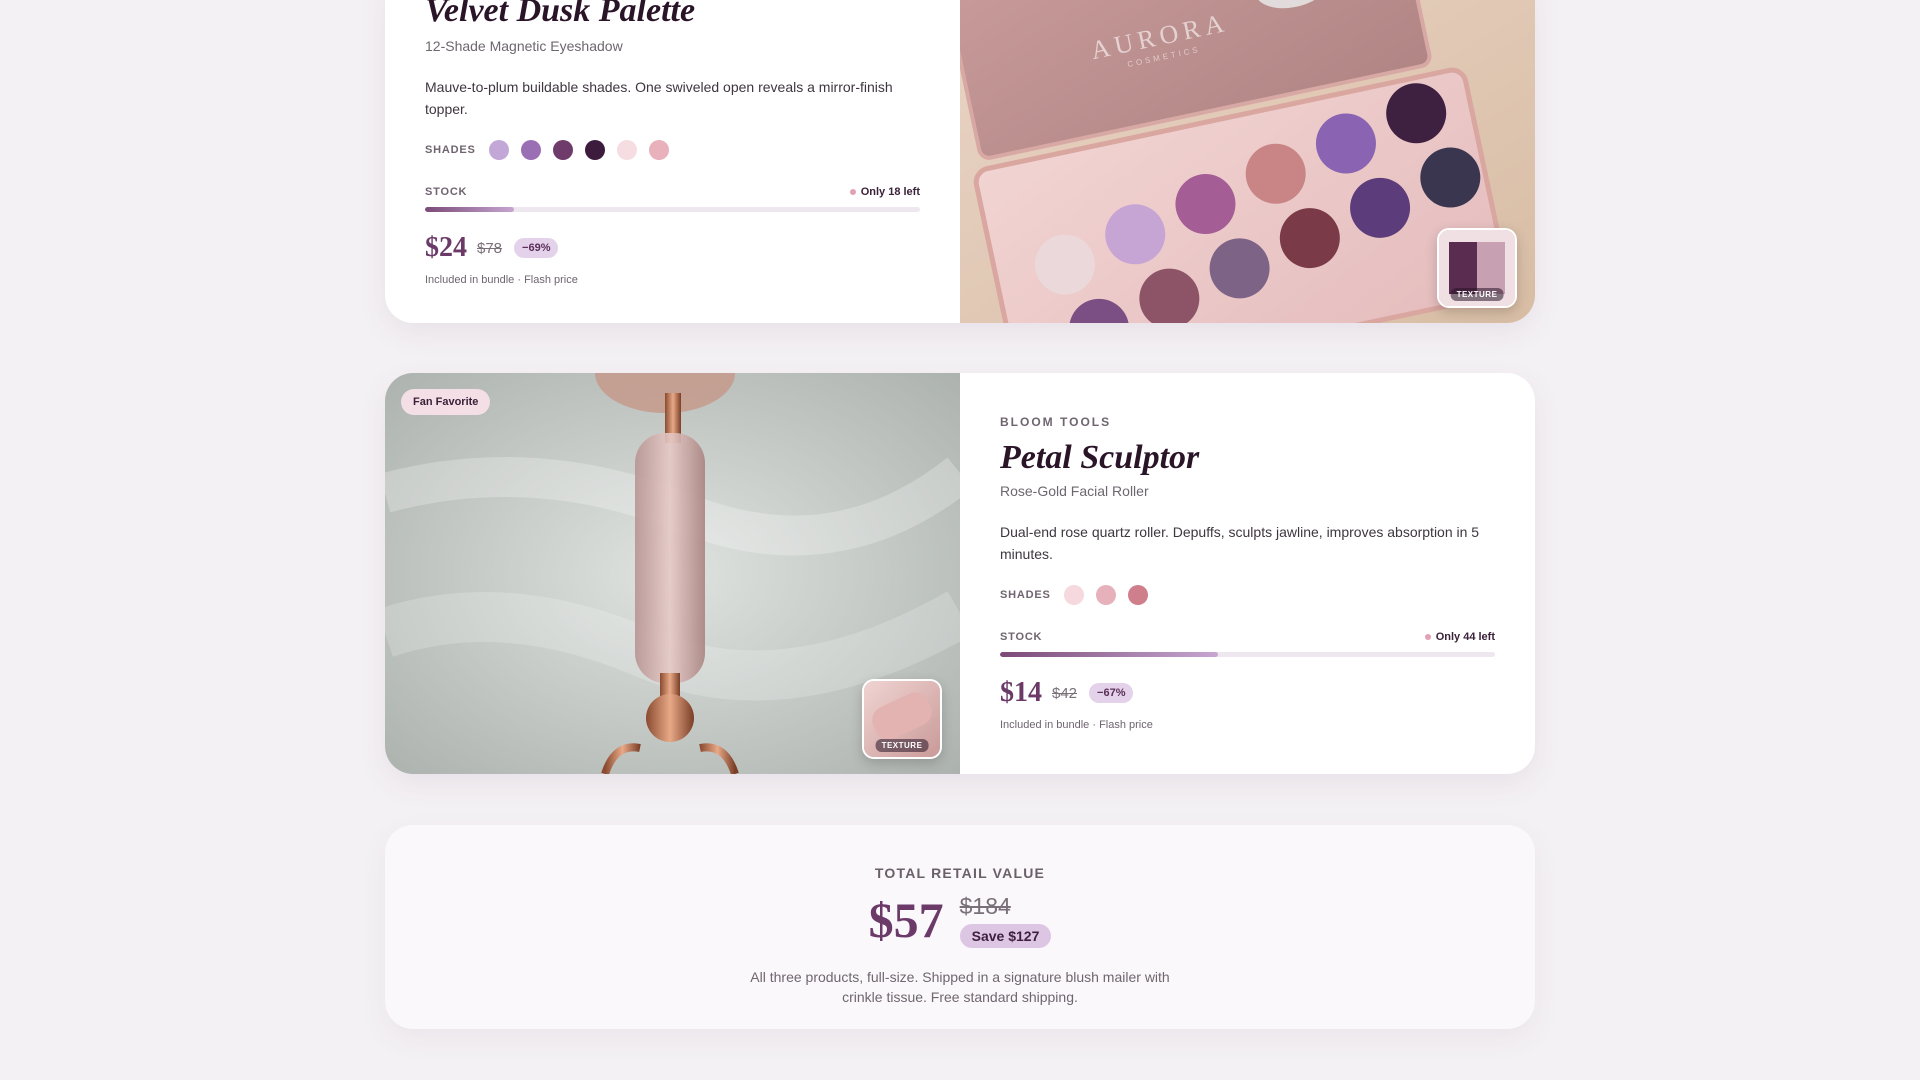 This screenshot has height=1080, width=1920. Describe the element at coordinates (490, 248) in the screenshot. I see `original-price: $78` at that location.